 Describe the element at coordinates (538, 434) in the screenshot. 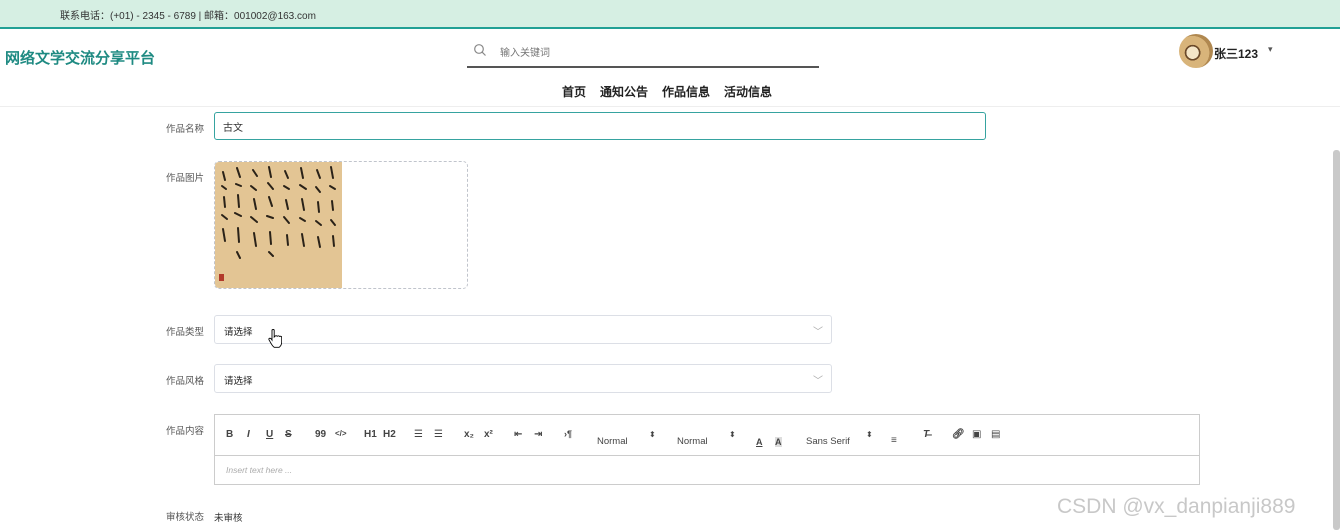

I see `indent-icon: ⇥` at that location.